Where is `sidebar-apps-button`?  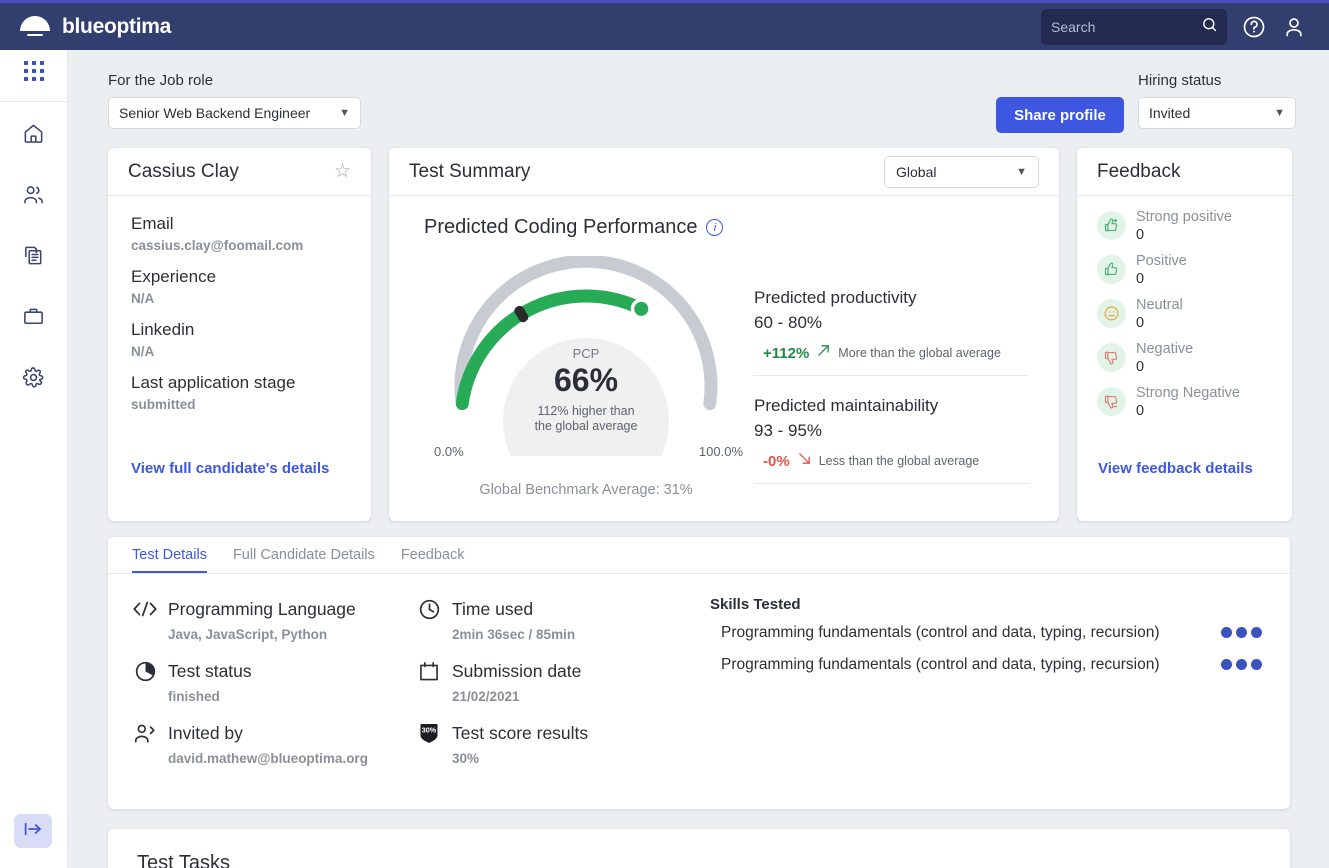
sidebar-apps-button is located at coordinates (33, 76).